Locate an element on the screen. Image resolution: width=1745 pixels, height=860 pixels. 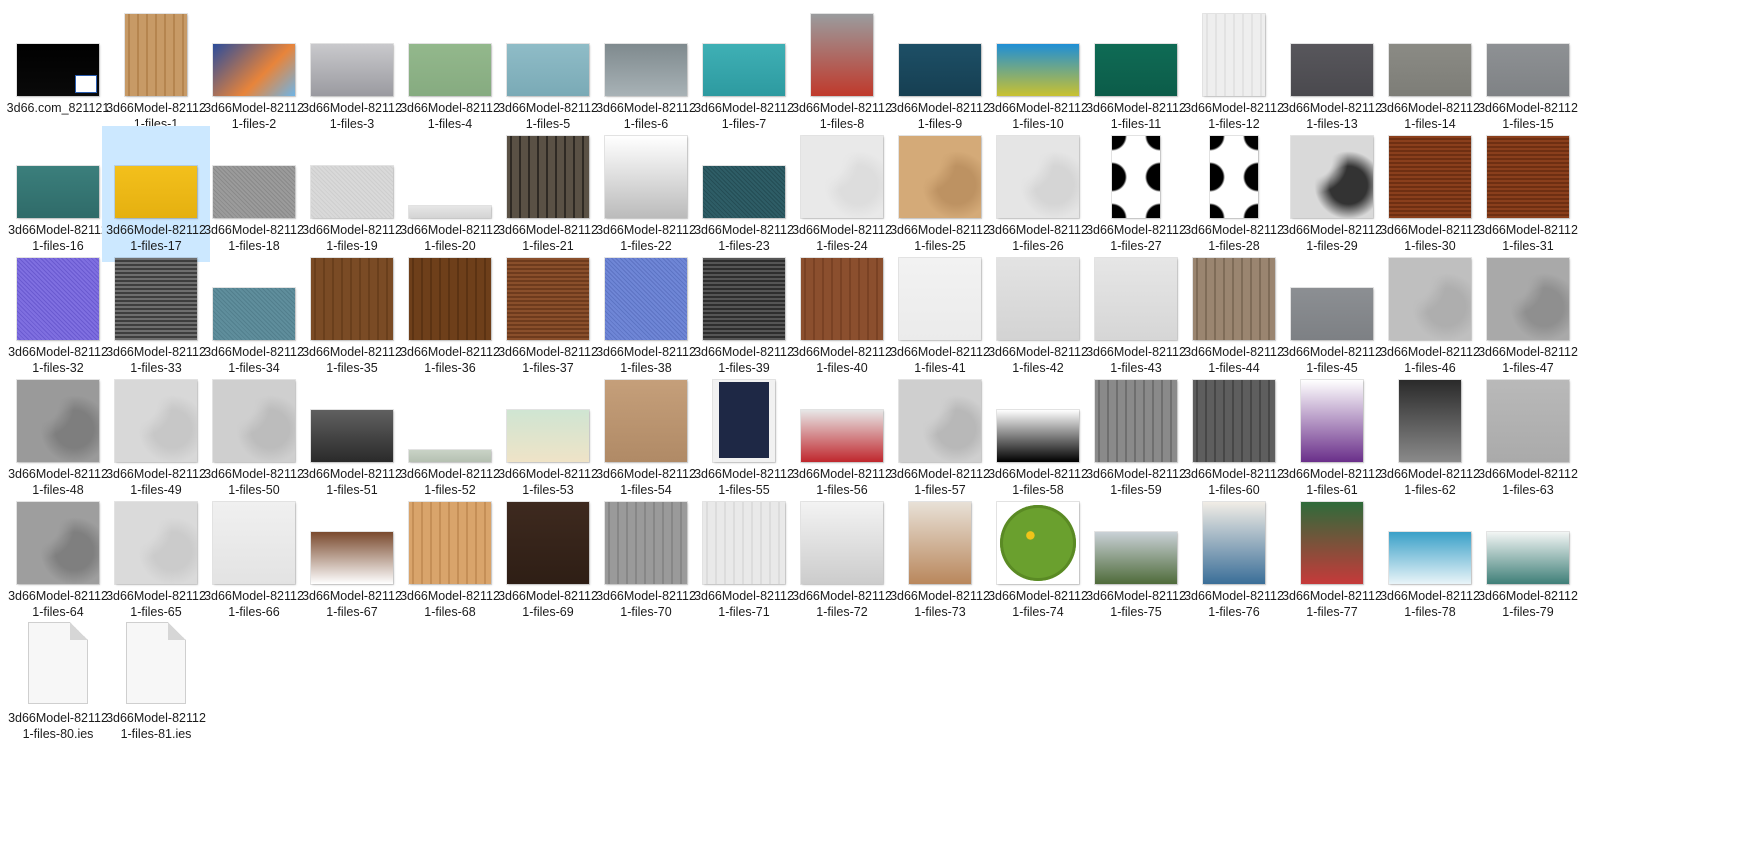
file-item-image: 3d66Model-821121-files-10 is located at coordinates (1038, 72).